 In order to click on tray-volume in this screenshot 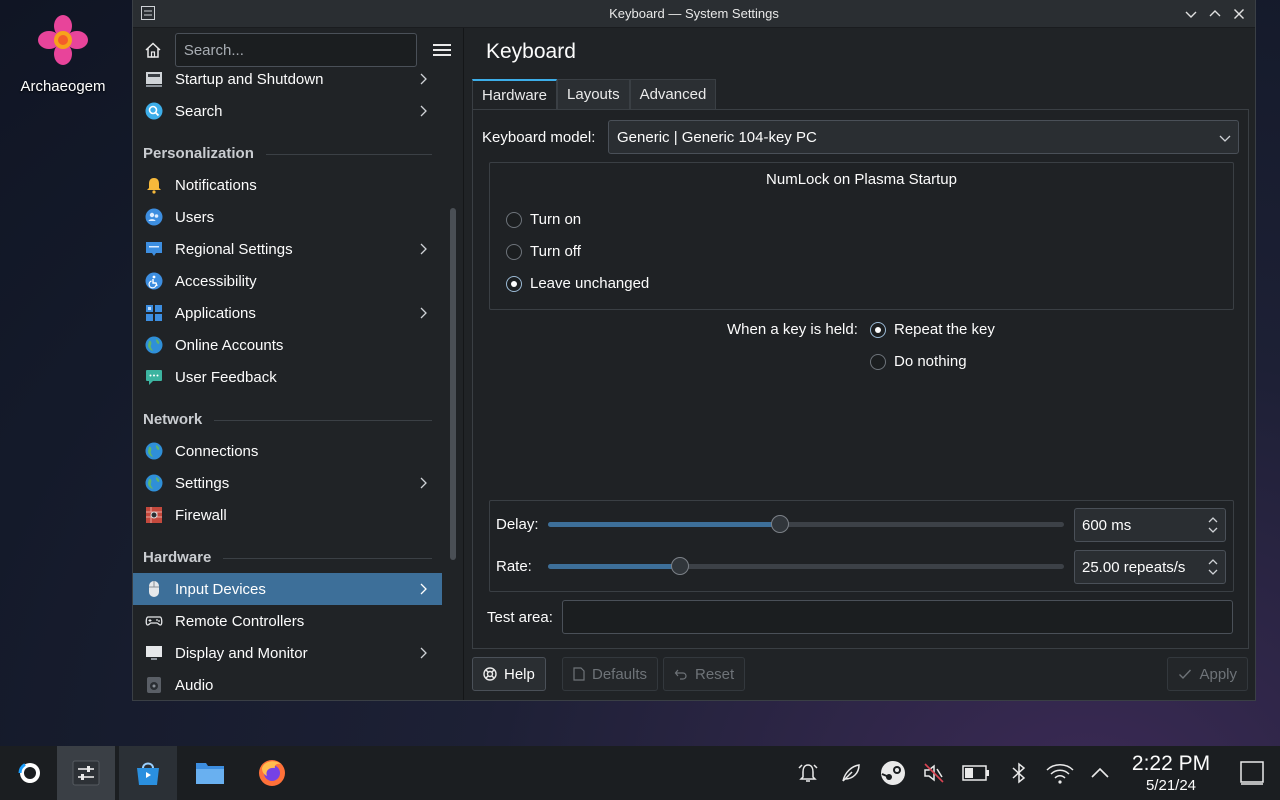, I will do `click(934, 773)`.